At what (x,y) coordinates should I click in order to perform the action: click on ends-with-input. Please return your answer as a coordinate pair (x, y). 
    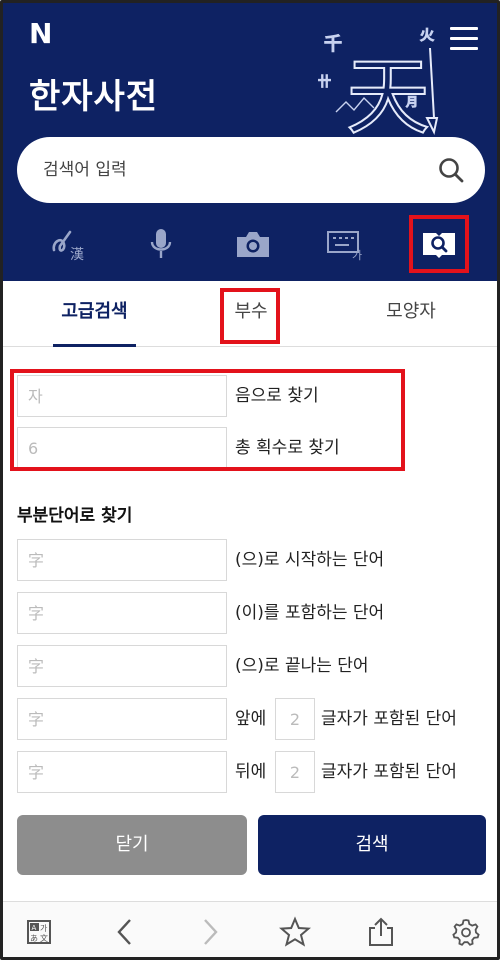
    Looking at the image, I should click on (122, 666).